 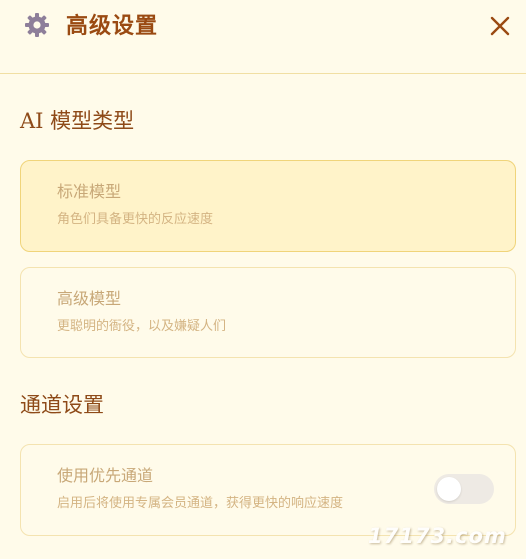 I want to click on section-title-ai-model: AI 模型类型, so click(x=77, y=121).